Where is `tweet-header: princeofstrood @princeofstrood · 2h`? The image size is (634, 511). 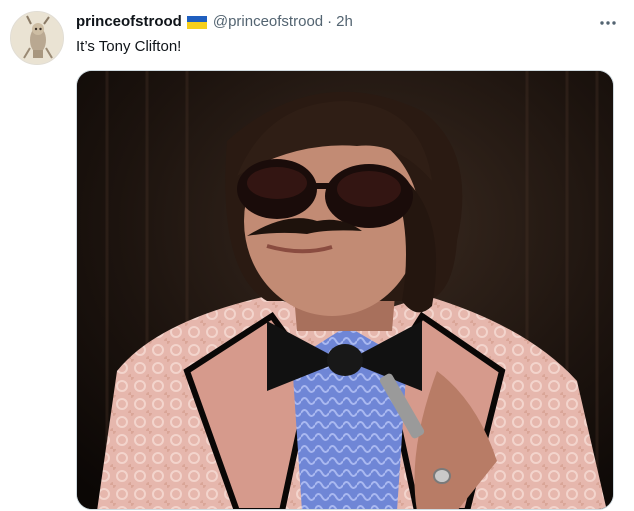 tweet-header: princeofstrood @princeofstrood · 2h is located at coordinates (335, 22).